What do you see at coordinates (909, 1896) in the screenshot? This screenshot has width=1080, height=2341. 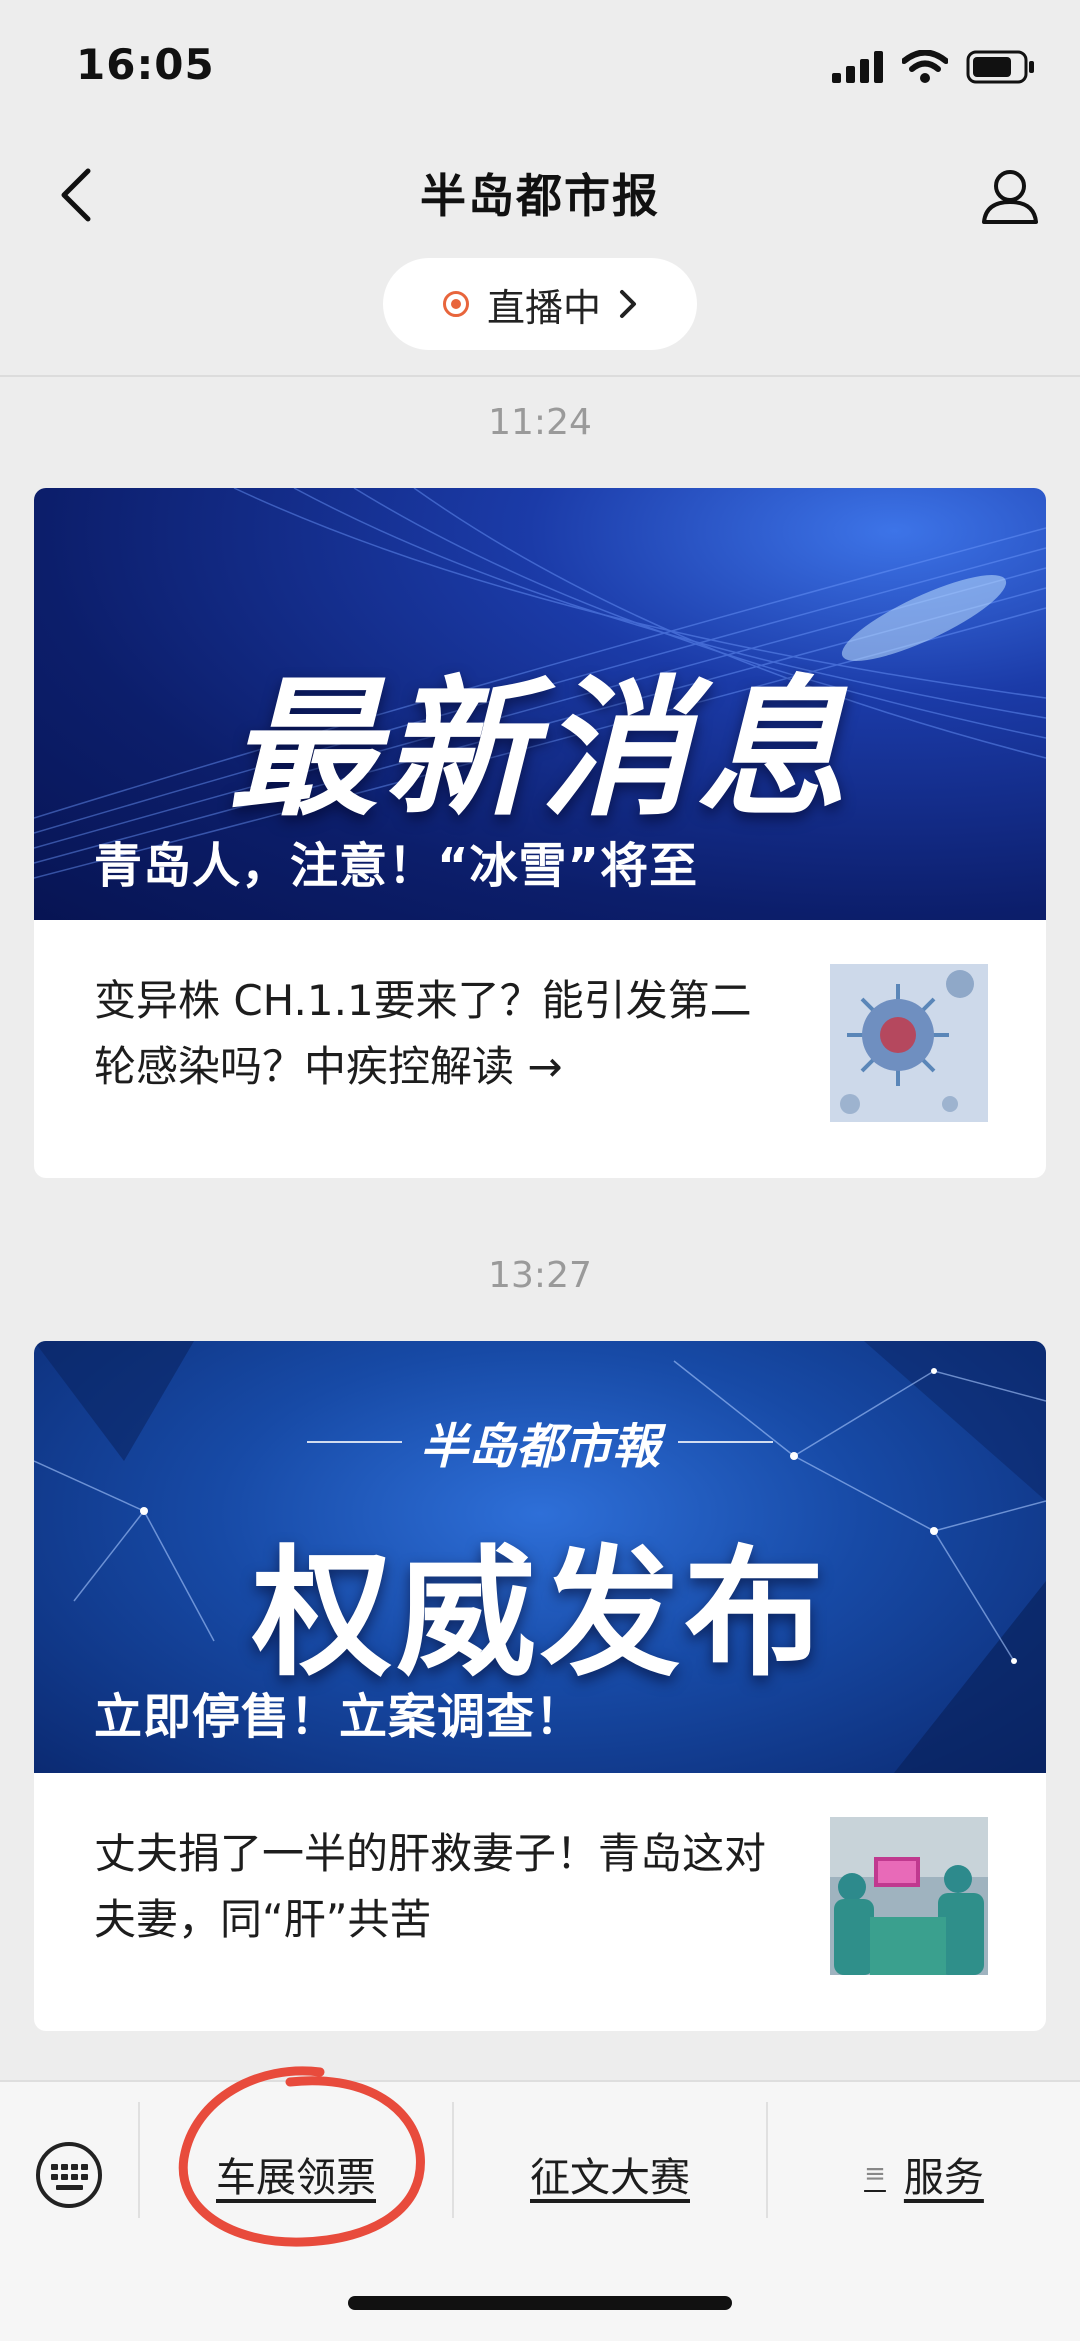 I see `surgery-thumbnail` at bounding box center [909, 1896].